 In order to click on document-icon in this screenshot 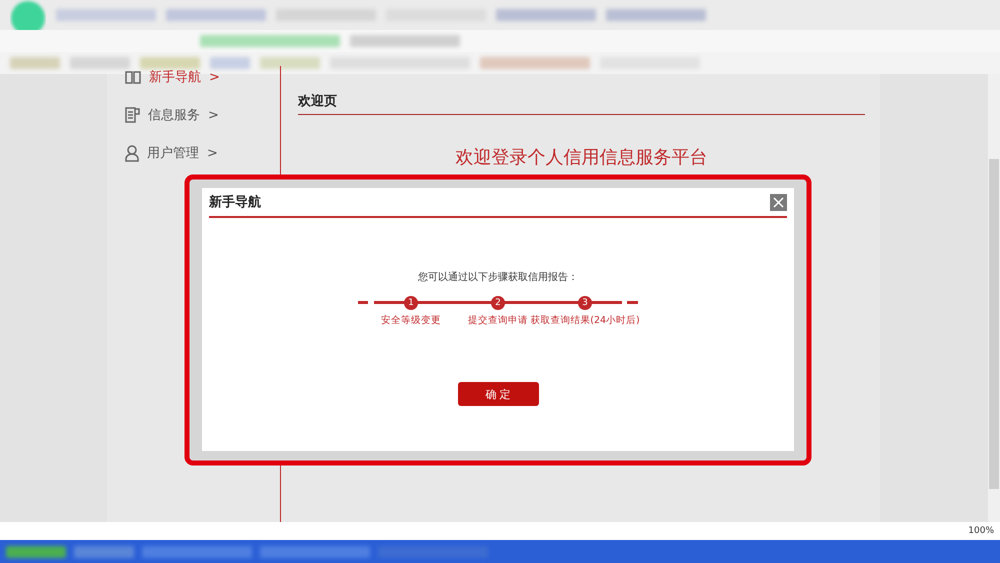, I will do `click(132, 115)`.